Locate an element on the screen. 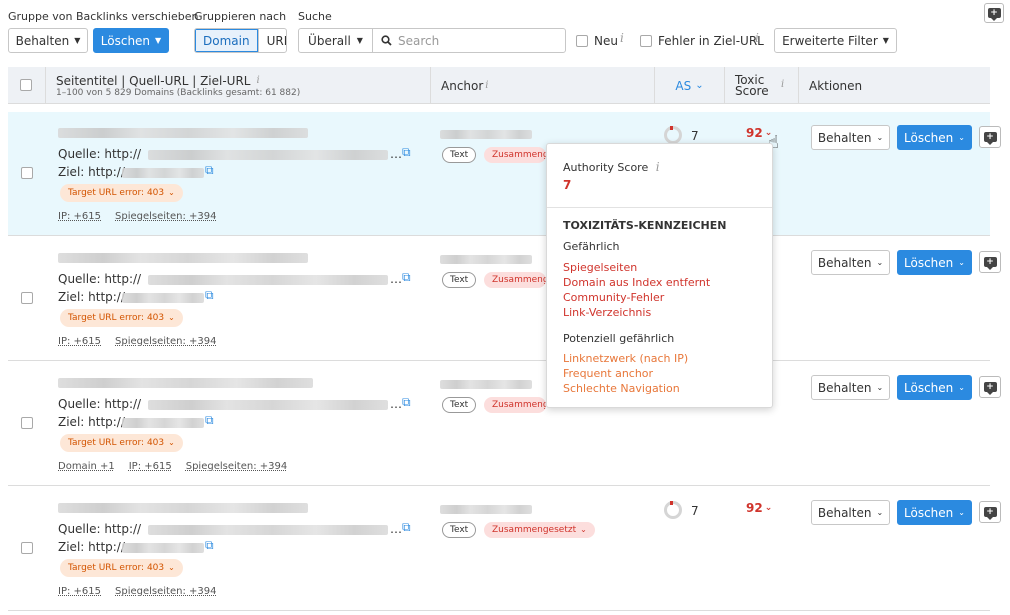 The width and height of the screenshot is (1010, 615). potential-item: Linknetzwerk (nach IP) is located at coordinates (625, 358).